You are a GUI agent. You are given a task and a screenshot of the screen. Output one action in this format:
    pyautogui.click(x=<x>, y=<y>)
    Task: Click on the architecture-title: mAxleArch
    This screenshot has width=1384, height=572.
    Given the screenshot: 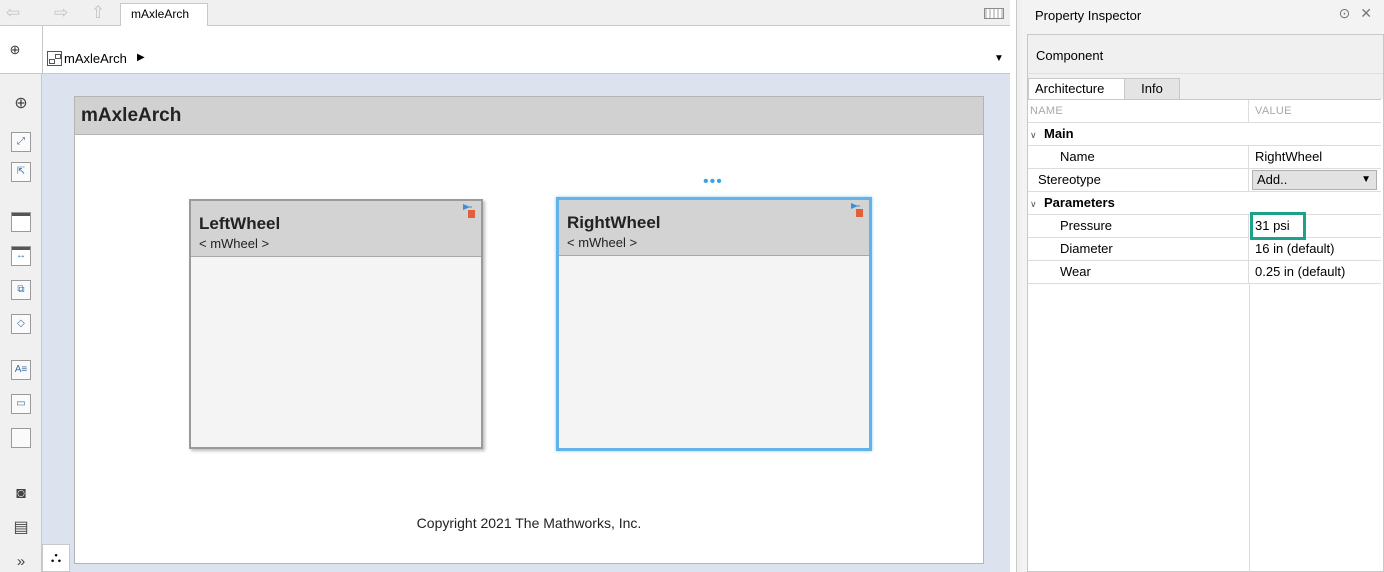 What is the action you would take?
    pyautogui.click(x=131, y=115)
    